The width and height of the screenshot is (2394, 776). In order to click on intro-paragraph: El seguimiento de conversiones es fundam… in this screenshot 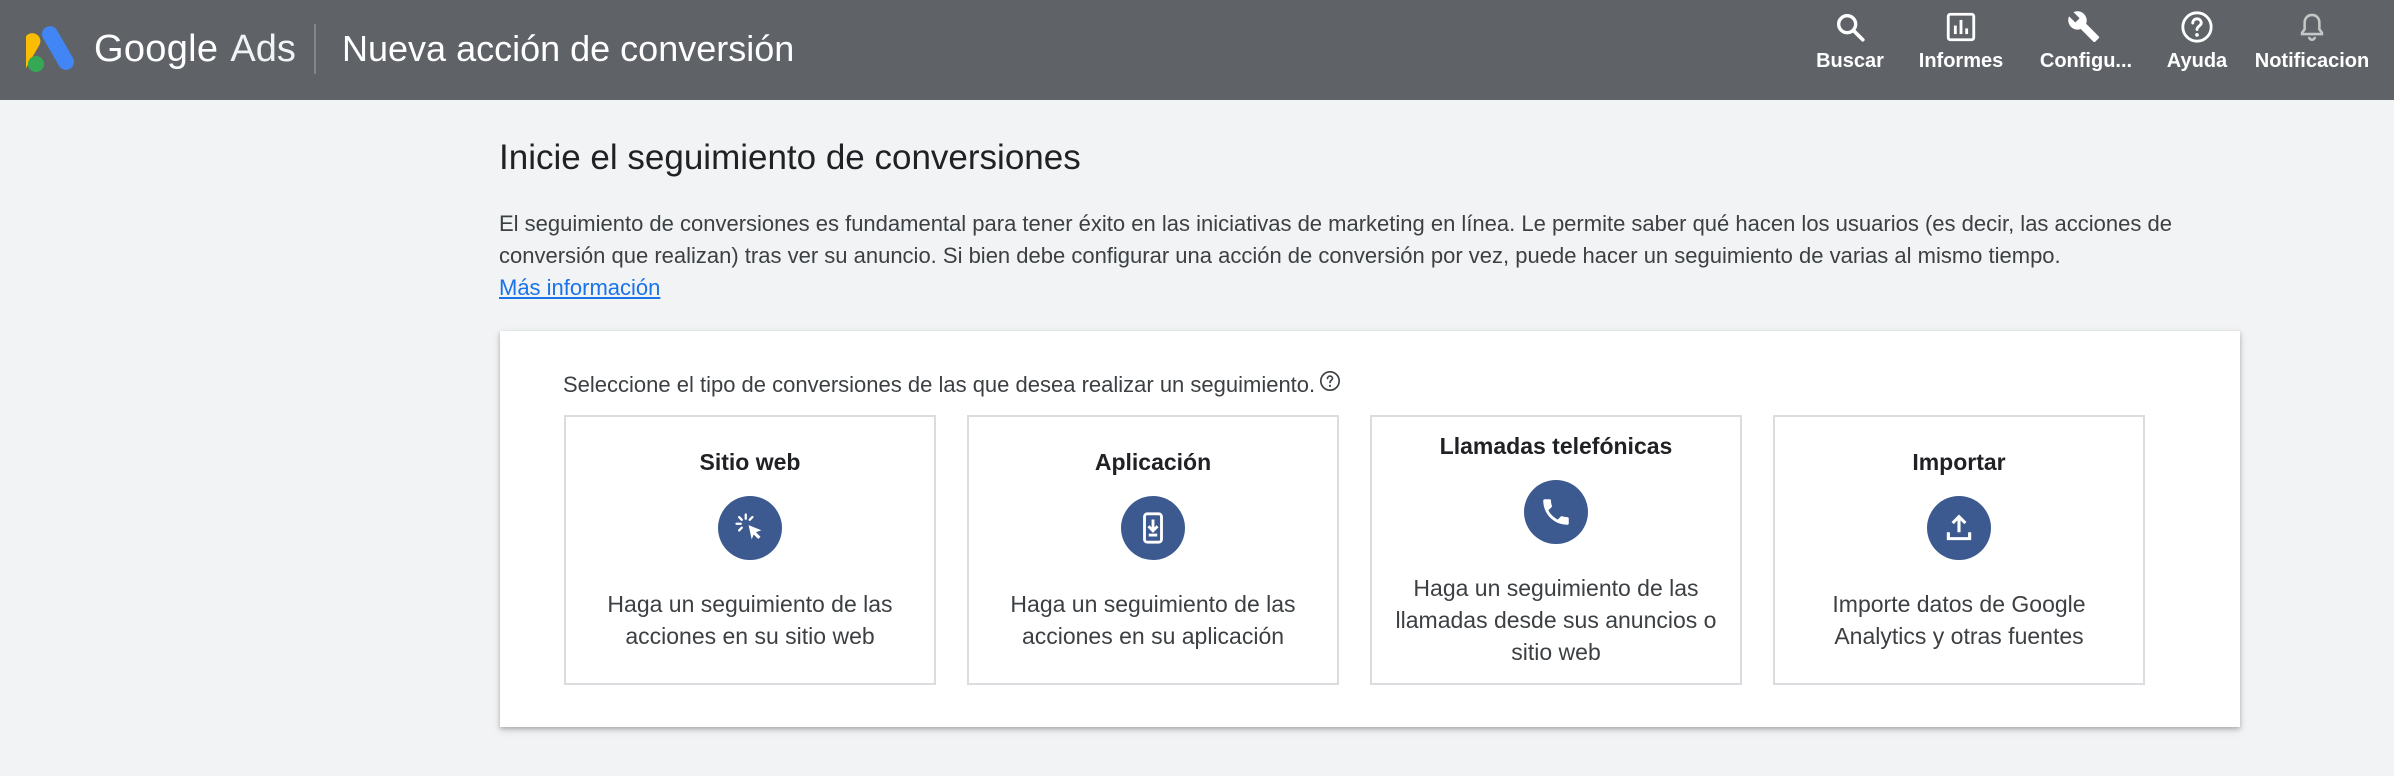, I will do `click(1335, 239)`.